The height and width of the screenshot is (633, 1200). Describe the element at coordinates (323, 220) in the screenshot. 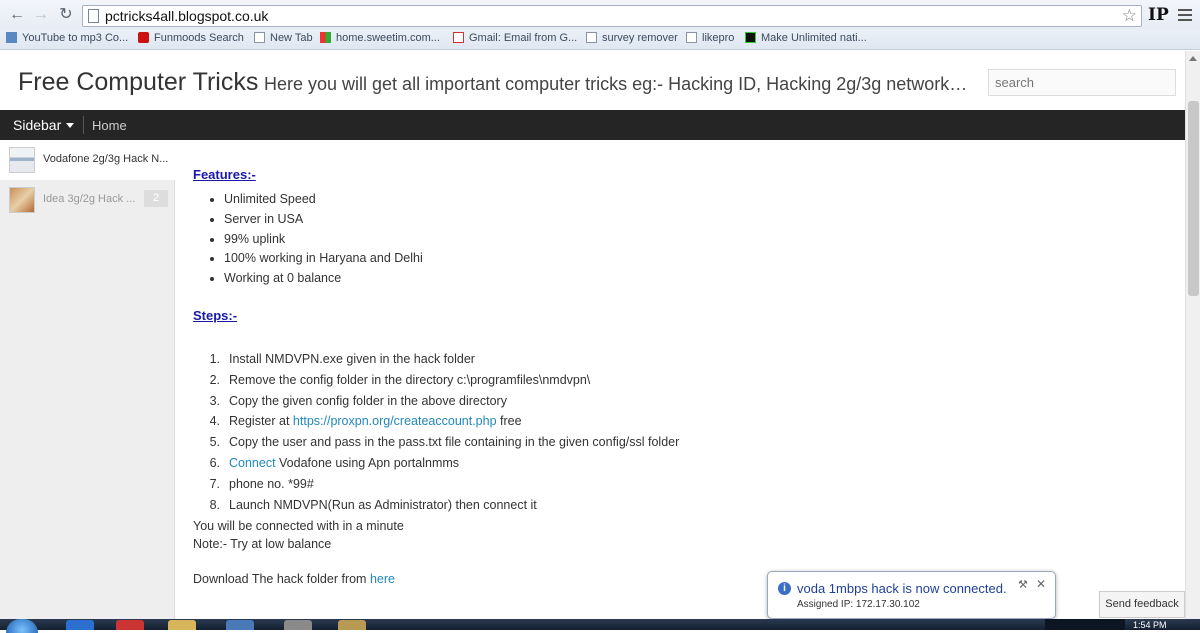

I see `feature-item: Server in USA` at that location.